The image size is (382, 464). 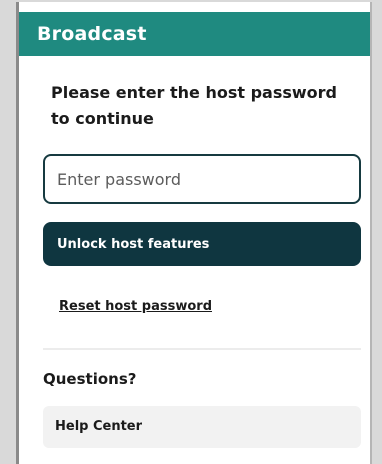 I want to click on help-center-button: Help Center, so click(x=202, y=427).